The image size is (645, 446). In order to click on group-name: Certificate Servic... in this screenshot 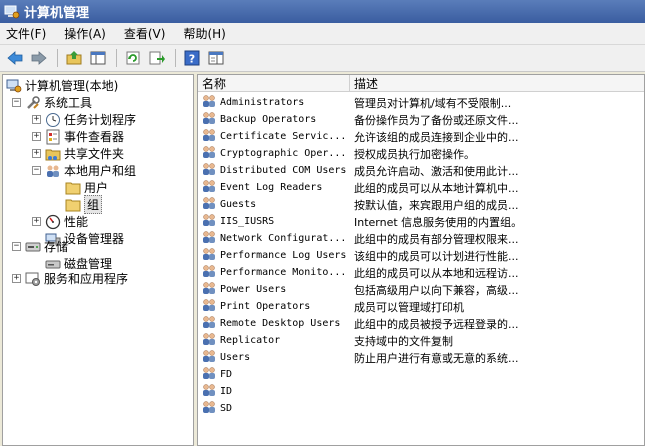, I will do `click(283, 136)`.